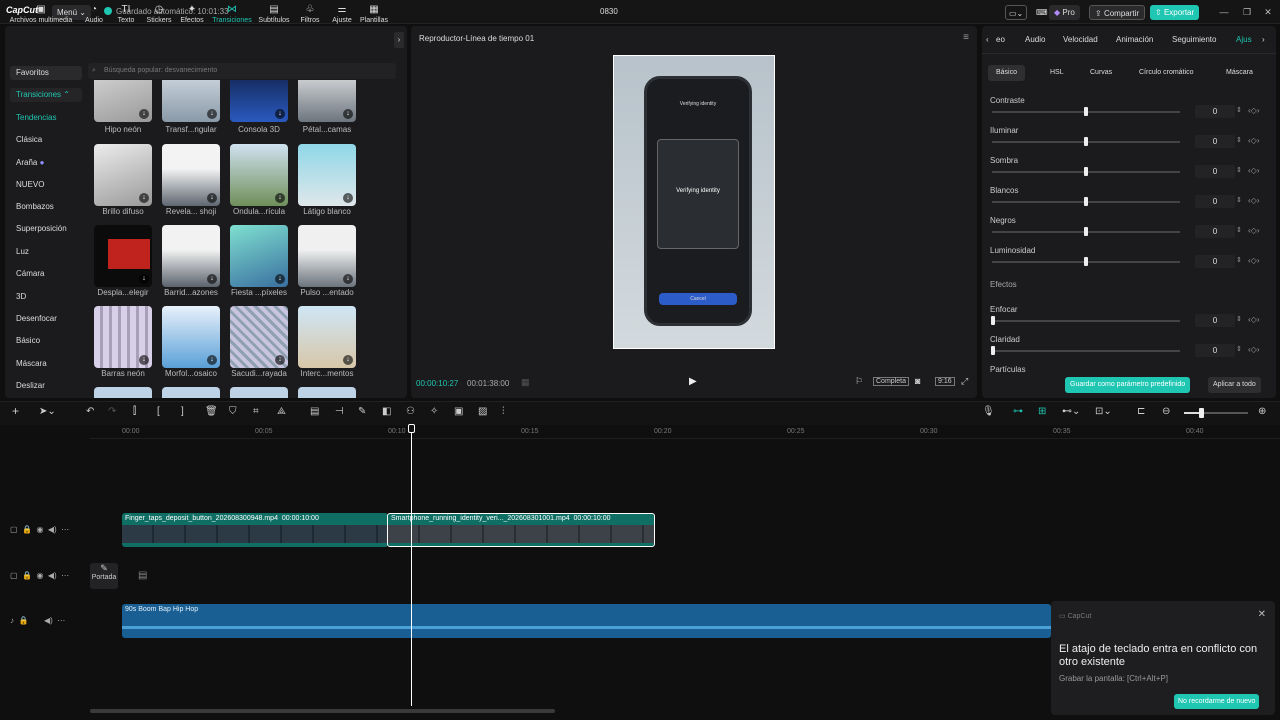 This screenshot has height=720, width=1280. Describe the element at coordinates (525, 382) in the screenshot. I see `waveform-view-icon: ▦` at that location.